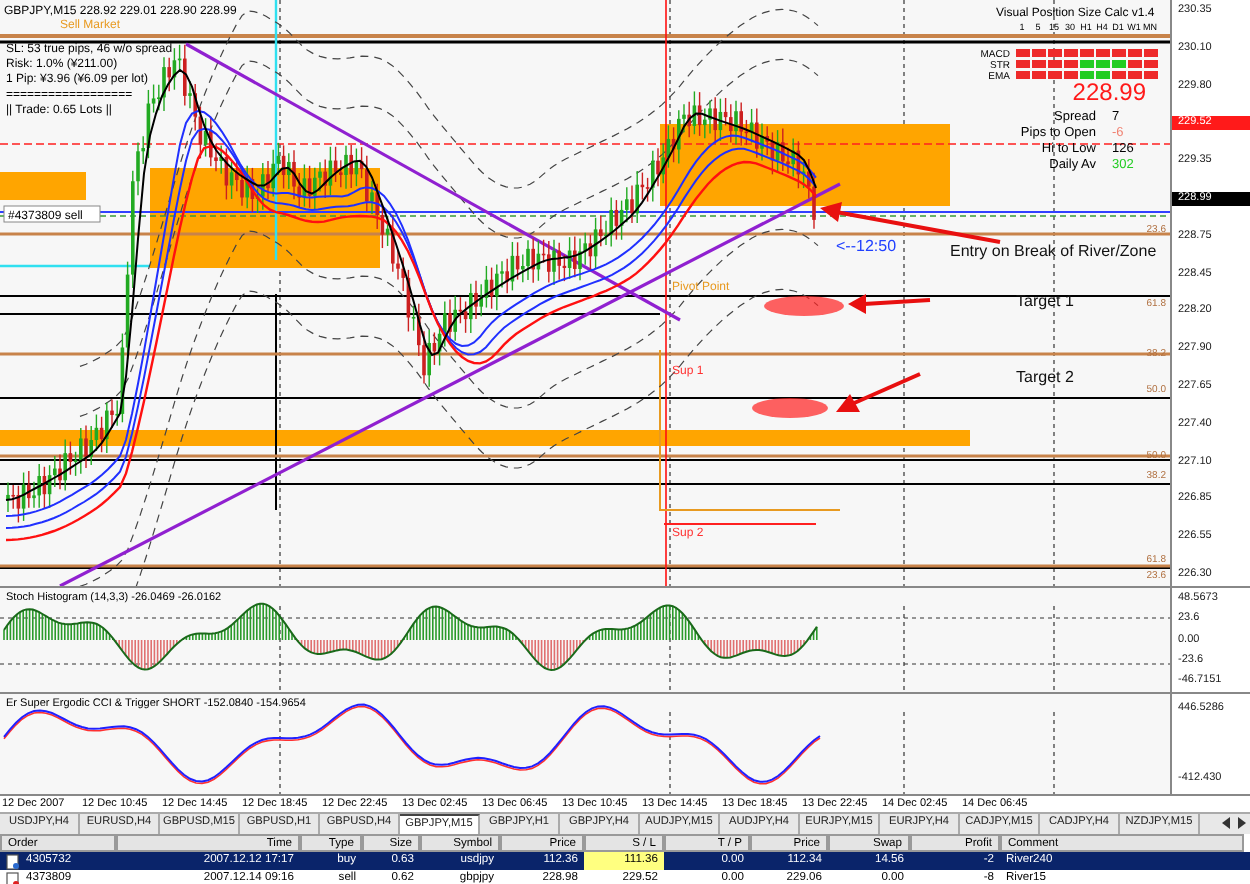 This screenshot has height=884, width=1250. What do you see at coordinates (1226, 823) in the screenshot?
I see `scroll-left-icon` at bounding box center [1226, 823].